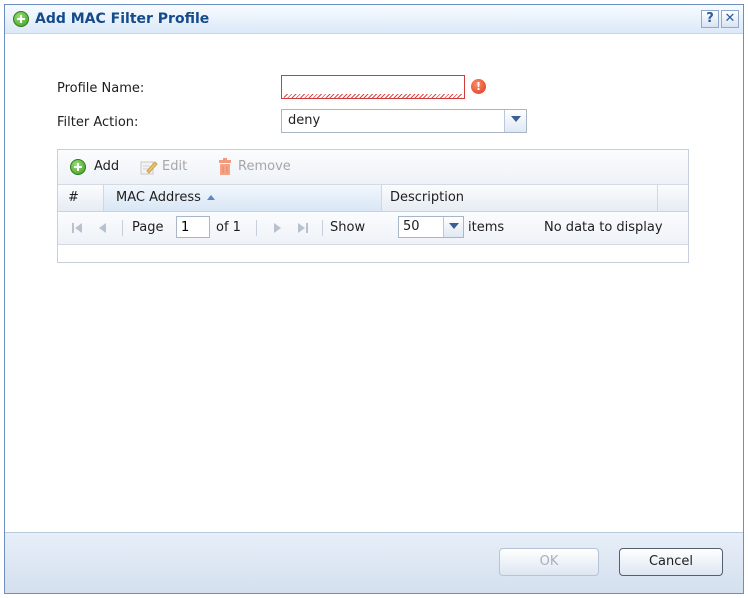 The width and height of the screenshot is (748, 598). Describe the element at coordinates (103, 228) in the screenshot. I see `previous-page-icon` at that location.